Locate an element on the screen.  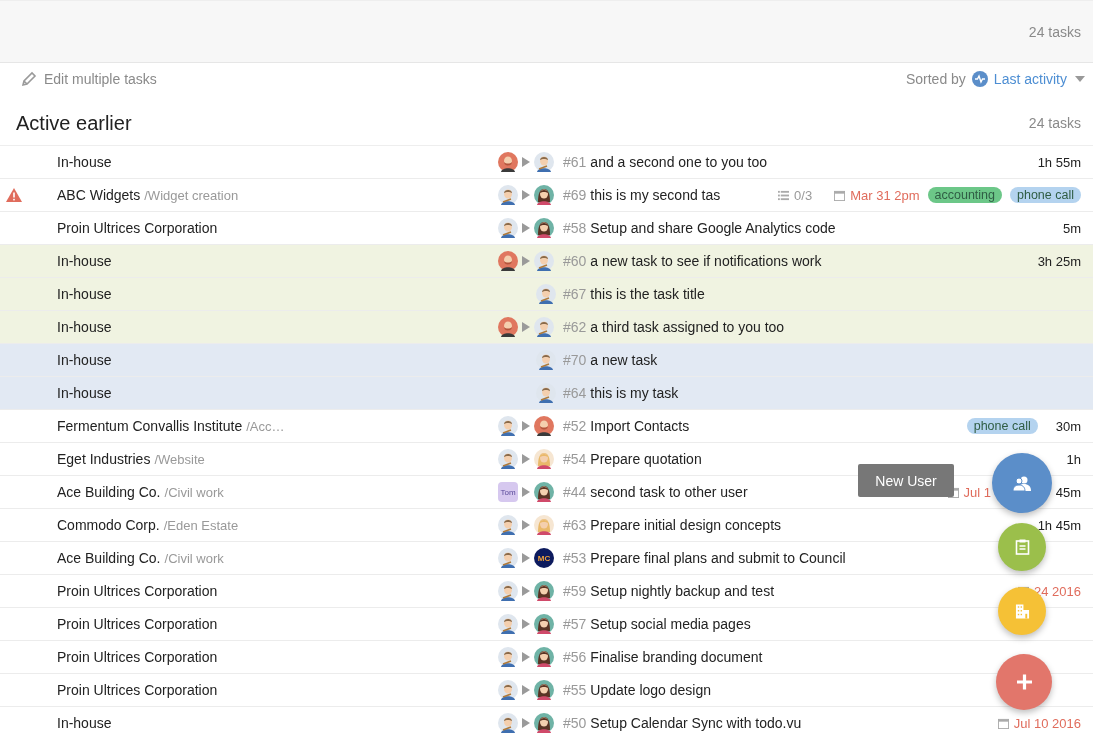
task-title: a new task to see if notifications work is located at coordinates (706, 261).